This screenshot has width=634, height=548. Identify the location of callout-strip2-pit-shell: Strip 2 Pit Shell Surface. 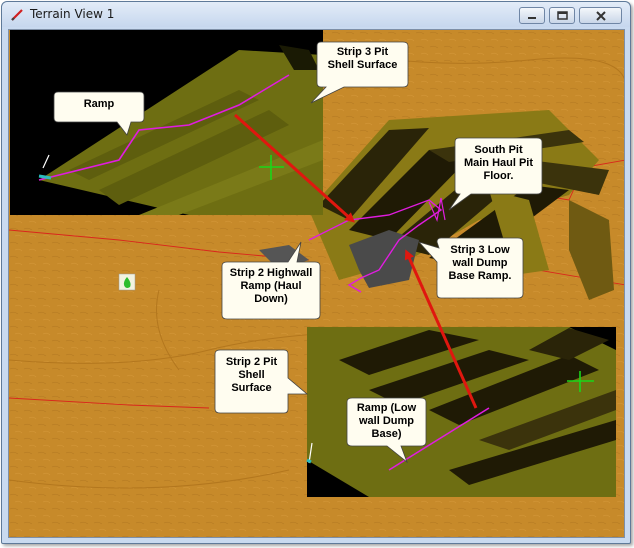
(251, 375).